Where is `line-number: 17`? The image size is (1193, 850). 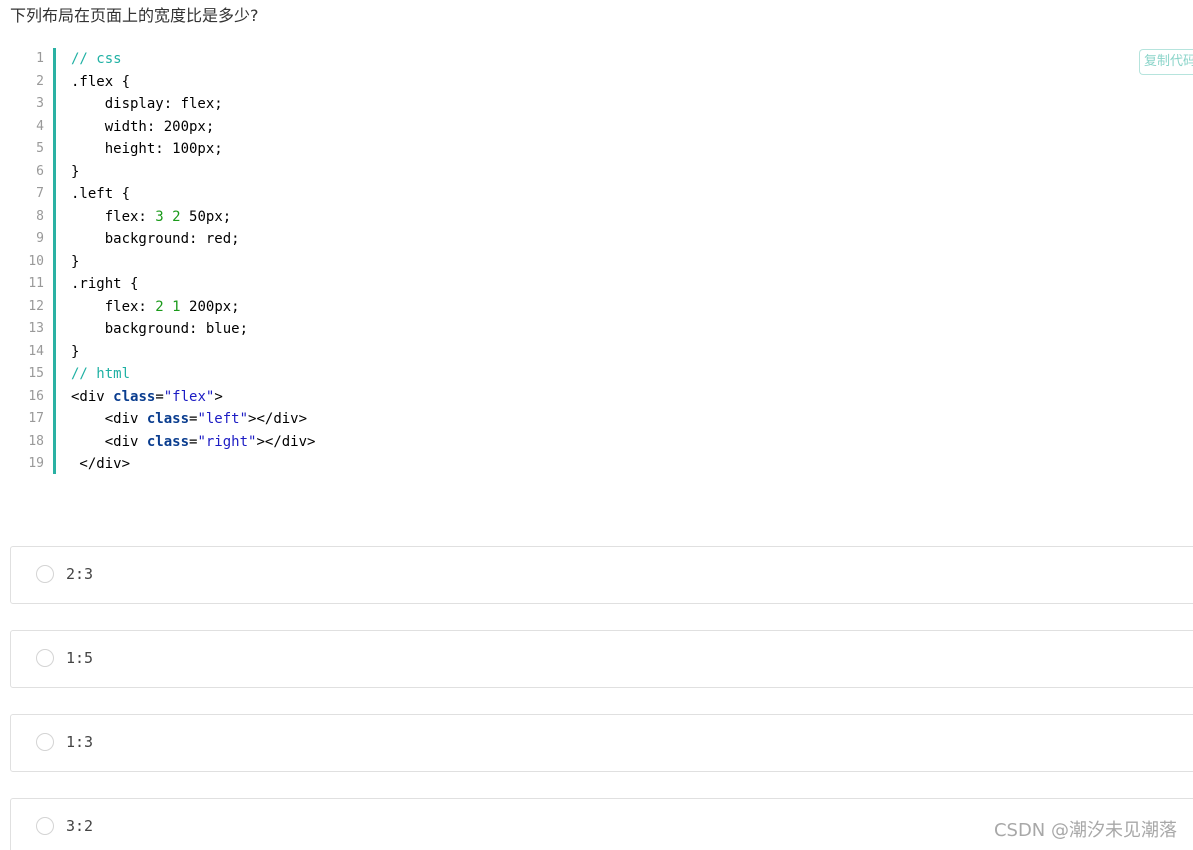
line-number: 17 is located at coordinates (36, 418).